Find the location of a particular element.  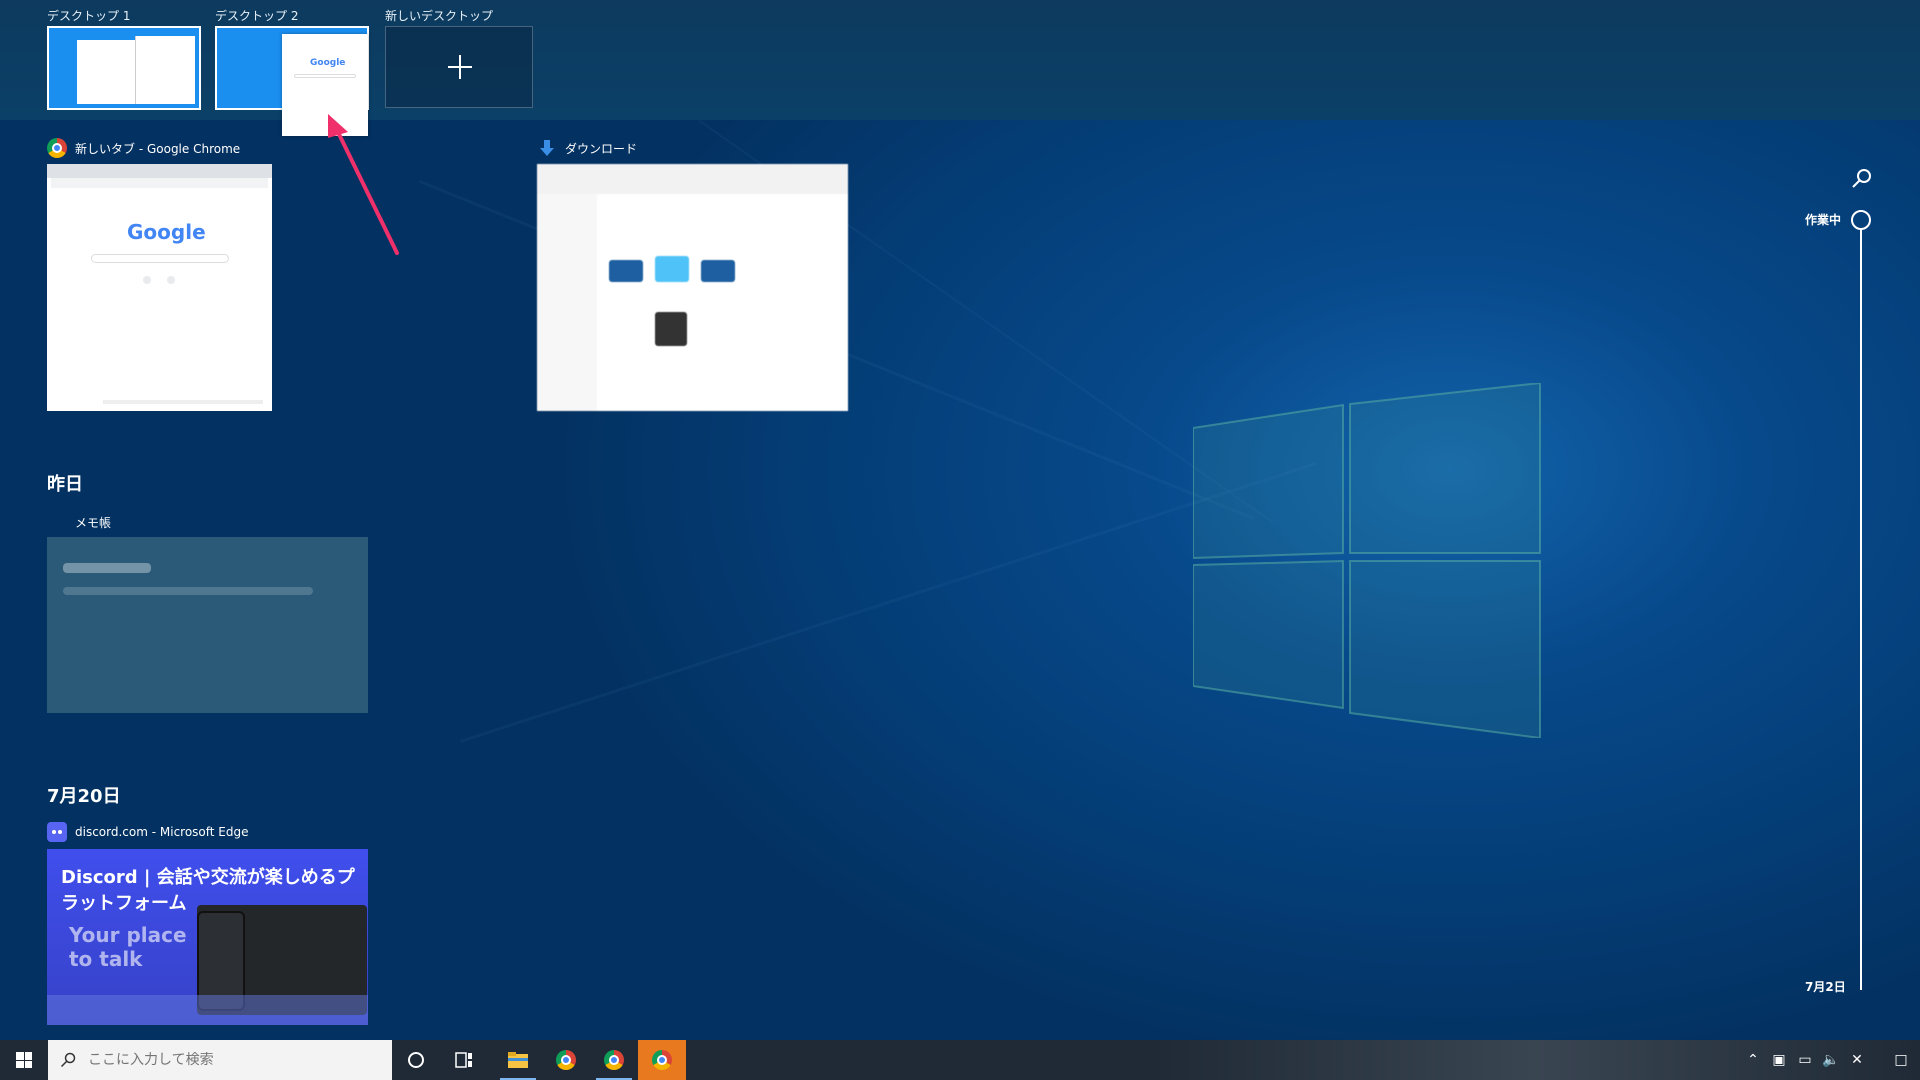

timeline-current-label: 作業中 is located at coordinates (1823, 220).